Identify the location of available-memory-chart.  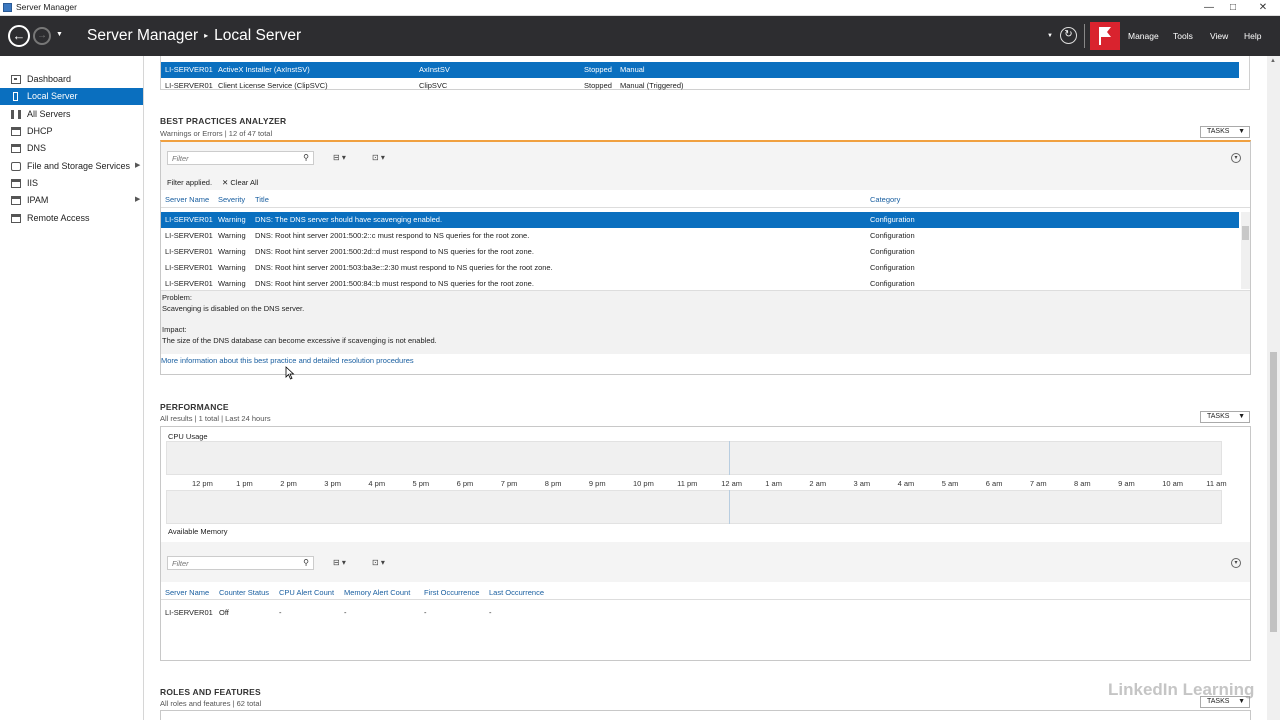
(694, 507).